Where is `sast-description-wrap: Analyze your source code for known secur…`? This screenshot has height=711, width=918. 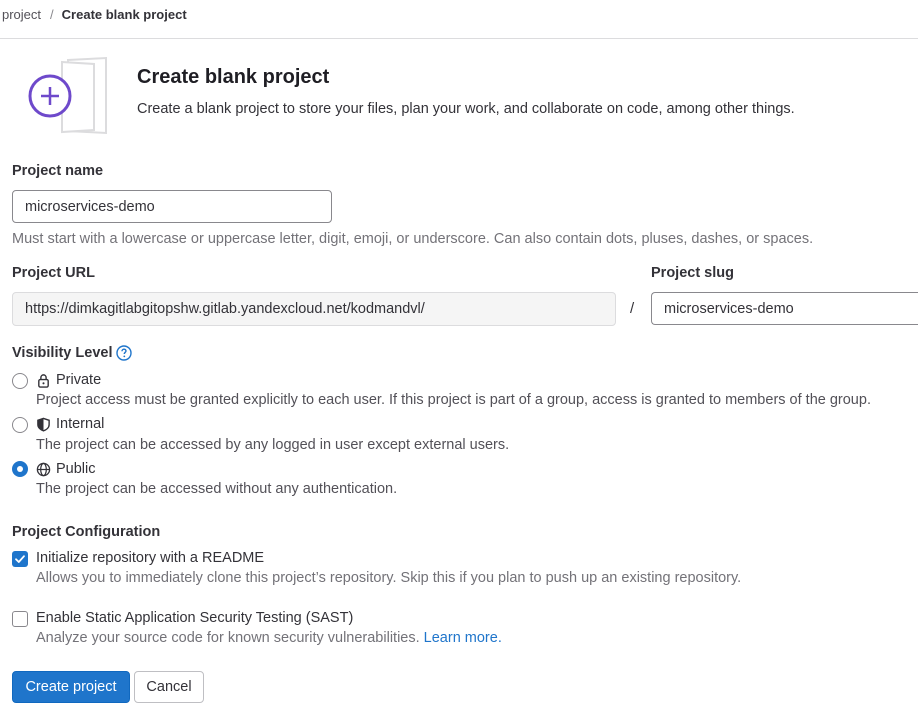
sast-description-wrap: Analyze your source code for known secur… is located at coordinates (269, 638).